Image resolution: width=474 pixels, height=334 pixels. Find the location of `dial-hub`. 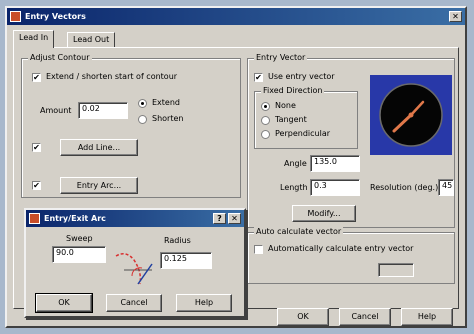

dial-hub is located at coordinates (411, 115).